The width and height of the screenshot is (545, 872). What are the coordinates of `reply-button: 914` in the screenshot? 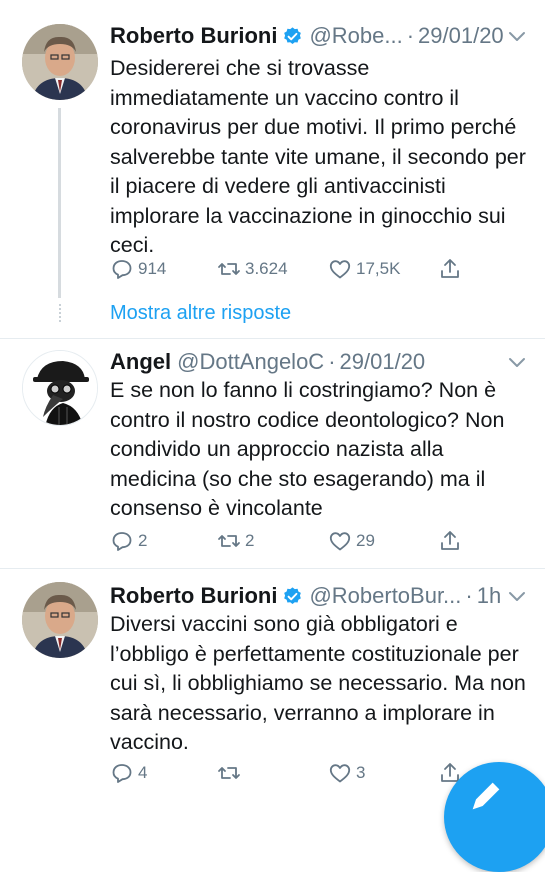 It's located at (138, 269).